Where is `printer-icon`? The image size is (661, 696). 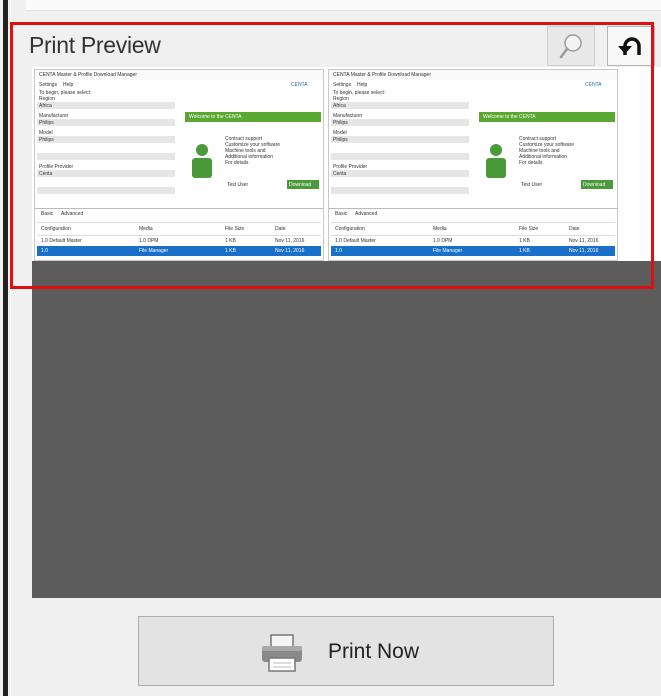
printer-icon is located at coordinates (282, 653).